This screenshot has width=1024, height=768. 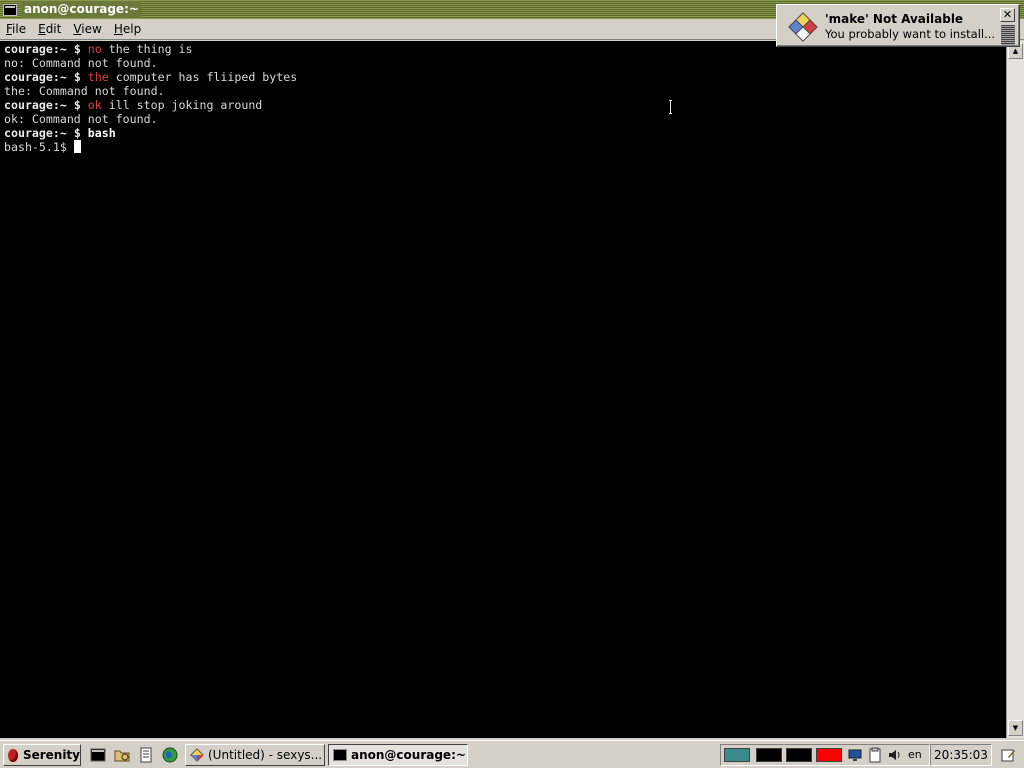 What do you see at coordinates (170, 755) in the screenshot?
I see `browser-icon` at bounding box center [170, 755].